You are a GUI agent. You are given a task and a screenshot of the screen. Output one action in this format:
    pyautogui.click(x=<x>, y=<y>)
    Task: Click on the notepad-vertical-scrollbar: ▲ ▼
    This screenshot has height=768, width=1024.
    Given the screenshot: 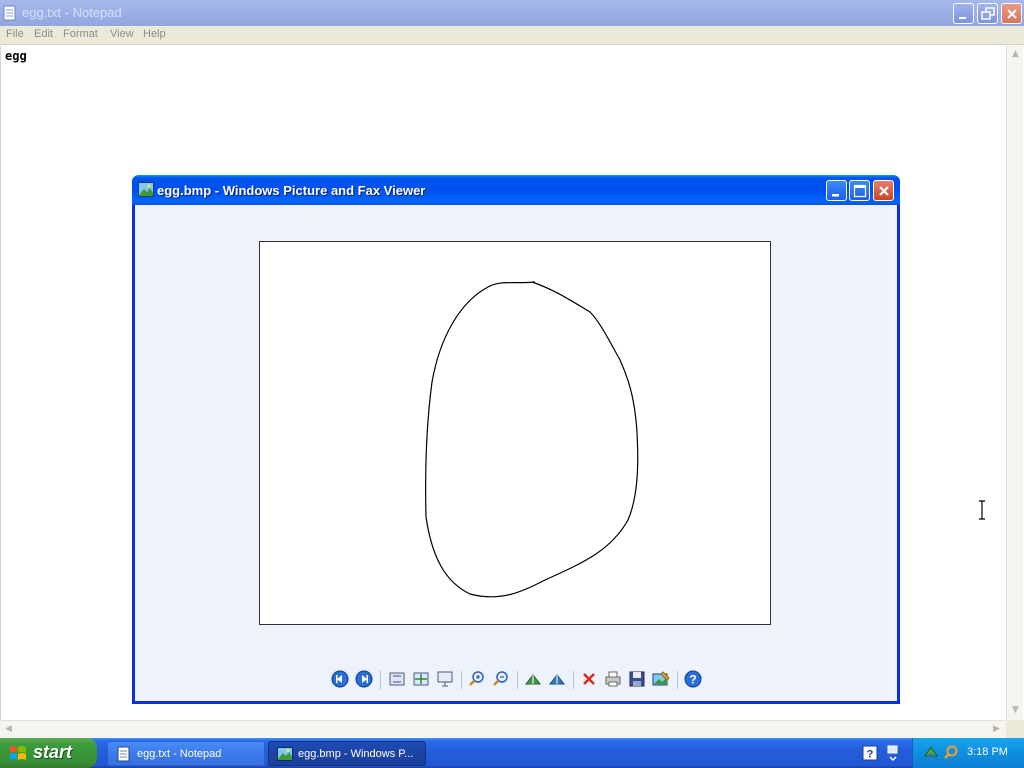 What is the action you would take?
    pyautogui.click(x=1014, y=383)
    